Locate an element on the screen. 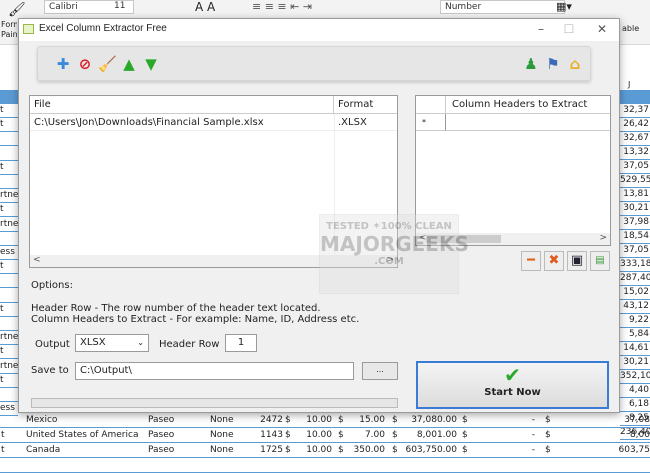  chevron-down-icon: ⌄ is located at coordinates (140, 342).